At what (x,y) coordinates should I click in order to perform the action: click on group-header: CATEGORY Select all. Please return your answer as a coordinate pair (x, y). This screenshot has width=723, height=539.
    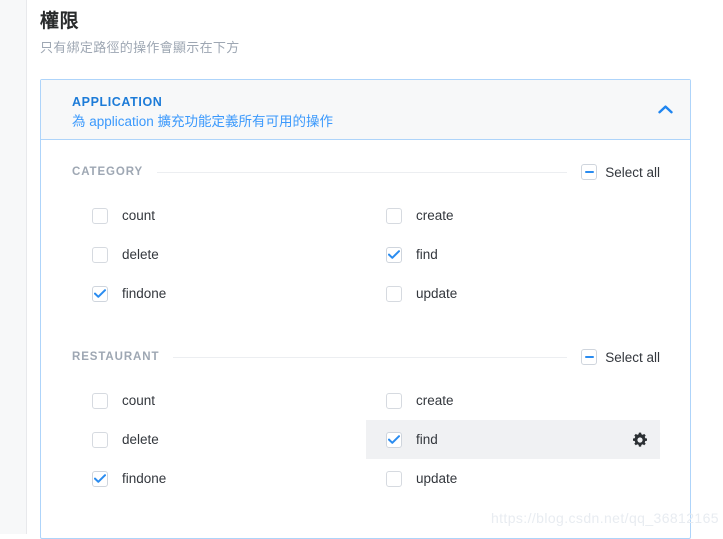
    Looking at the image, I should click on (366, 172).